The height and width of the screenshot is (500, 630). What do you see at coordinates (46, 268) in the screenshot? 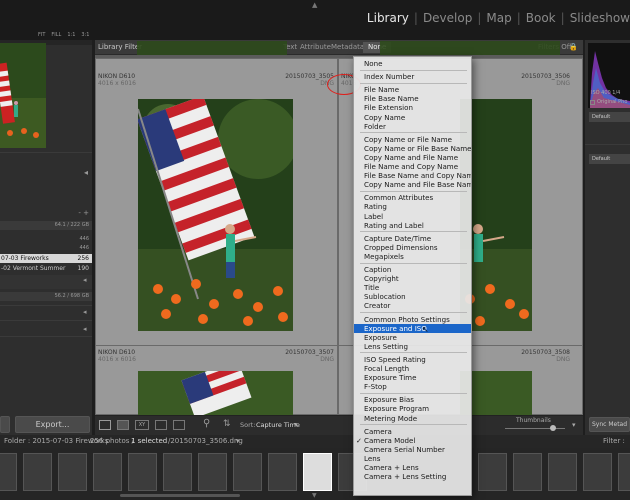
I see `folder-row: -02 Vermont Summer 190` at bounding box center [46, 268].